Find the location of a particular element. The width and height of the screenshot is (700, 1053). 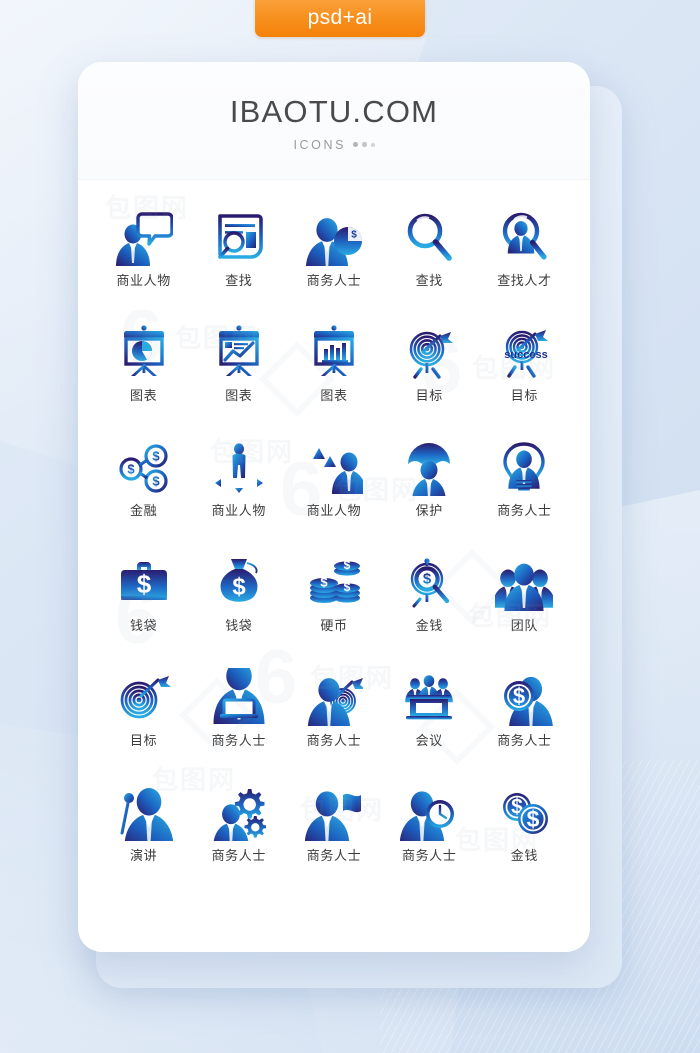

icon-cell: $ $ $ 硬币 is located at coordinates (333, 600).